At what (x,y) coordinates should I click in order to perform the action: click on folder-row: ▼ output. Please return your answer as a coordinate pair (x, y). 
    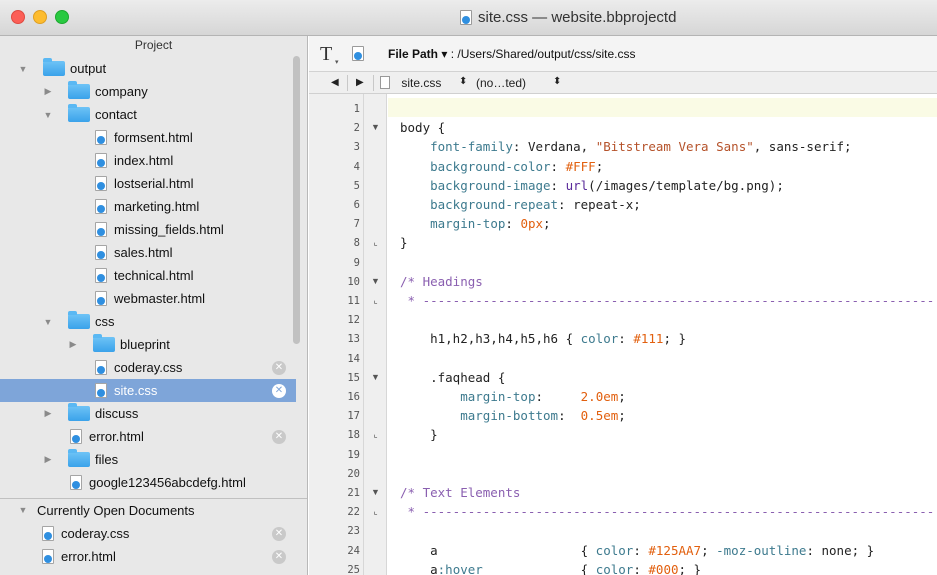
    Looking at the image, I should click on (148, 68).